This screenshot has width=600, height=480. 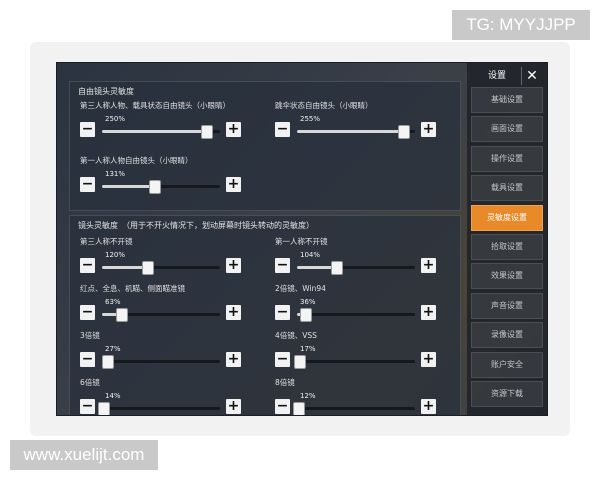 I want to click on menu-item-pickup: 拾取设置, so click(x=507, y=246).